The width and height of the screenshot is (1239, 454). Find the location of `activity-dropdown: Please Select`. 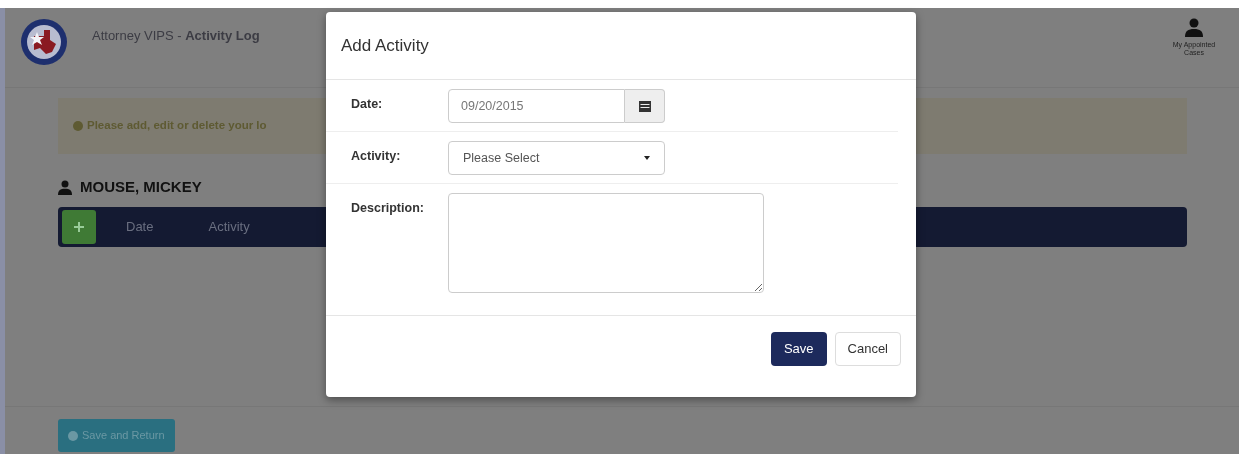

activity-dropdown: Please Select is located at coordinates (556, 158).